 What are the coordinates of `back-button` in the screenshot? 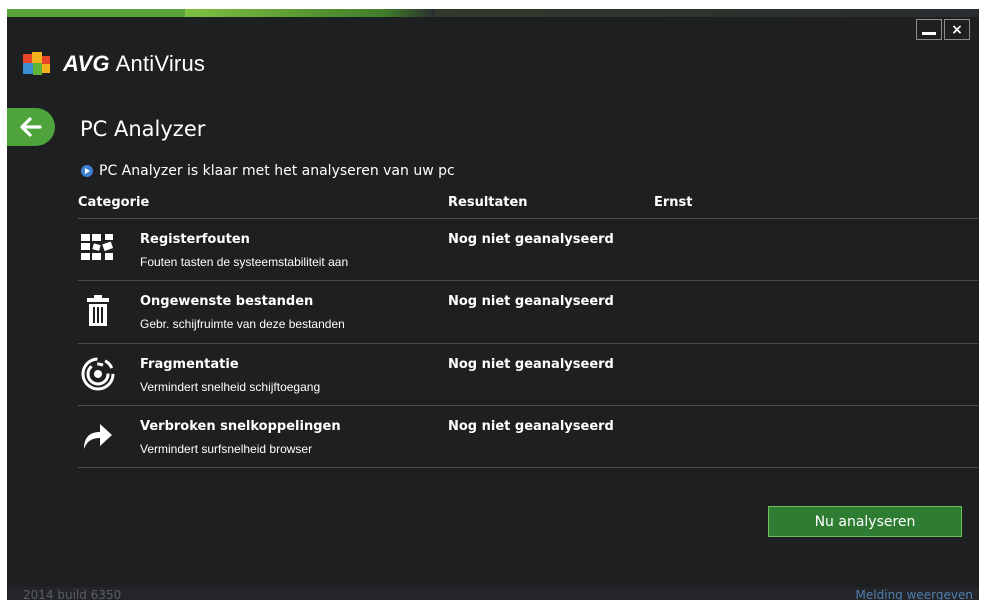 It's located at (31, 127).